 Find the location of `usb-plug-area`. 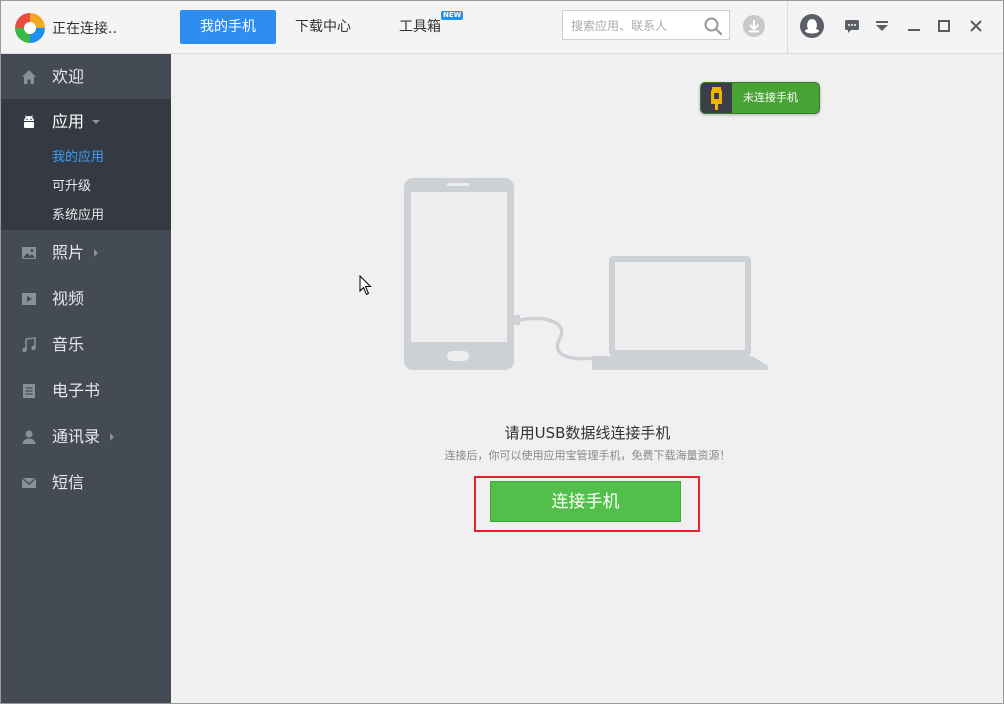

usb-plug-area is located at coordinates (716, 98).